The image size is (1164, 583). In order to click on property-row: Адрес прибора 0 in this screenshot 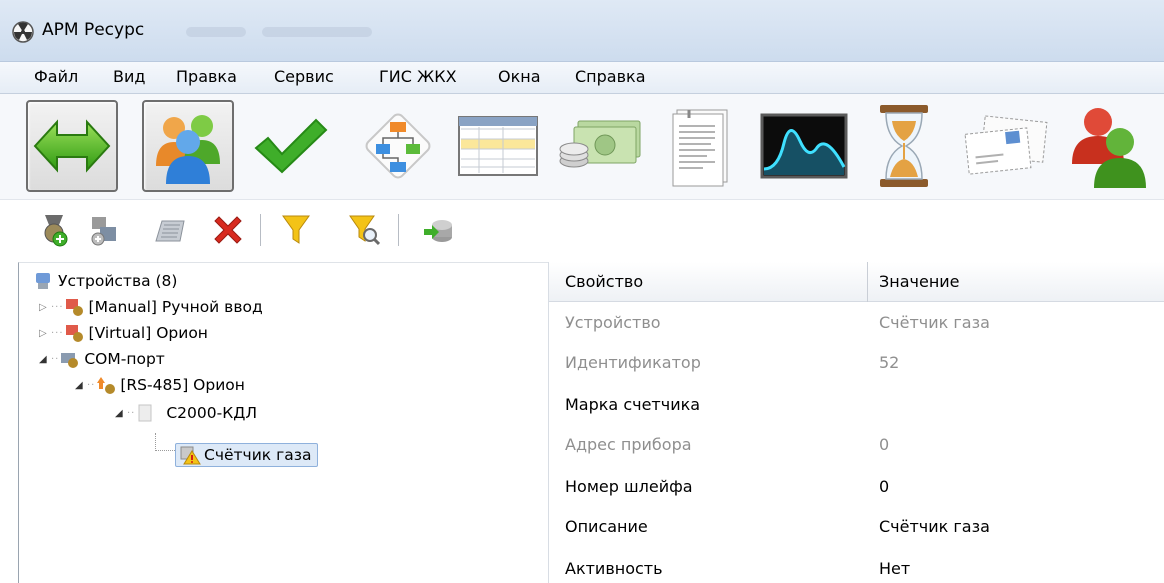, I will do `click(856, 446)`.